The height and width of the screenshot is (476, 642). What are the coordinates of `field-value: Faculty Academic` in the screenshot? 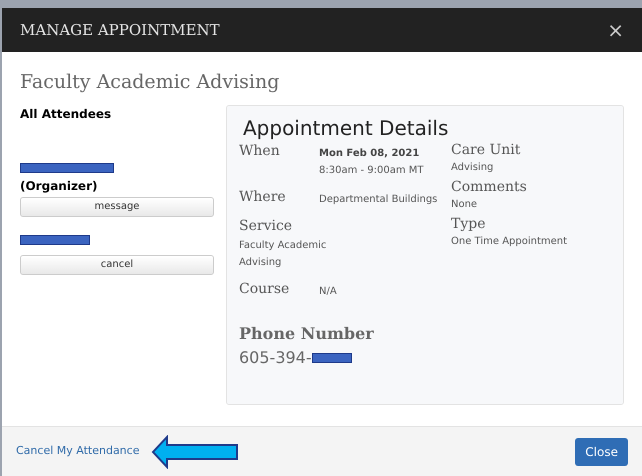 It's located at (283, 245).